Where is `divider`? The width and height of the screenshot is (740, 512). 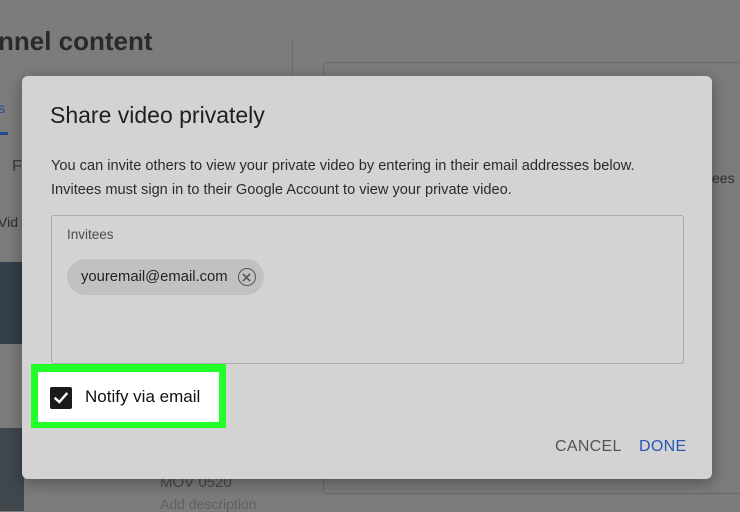
divider is located at coordinates (292, 60).